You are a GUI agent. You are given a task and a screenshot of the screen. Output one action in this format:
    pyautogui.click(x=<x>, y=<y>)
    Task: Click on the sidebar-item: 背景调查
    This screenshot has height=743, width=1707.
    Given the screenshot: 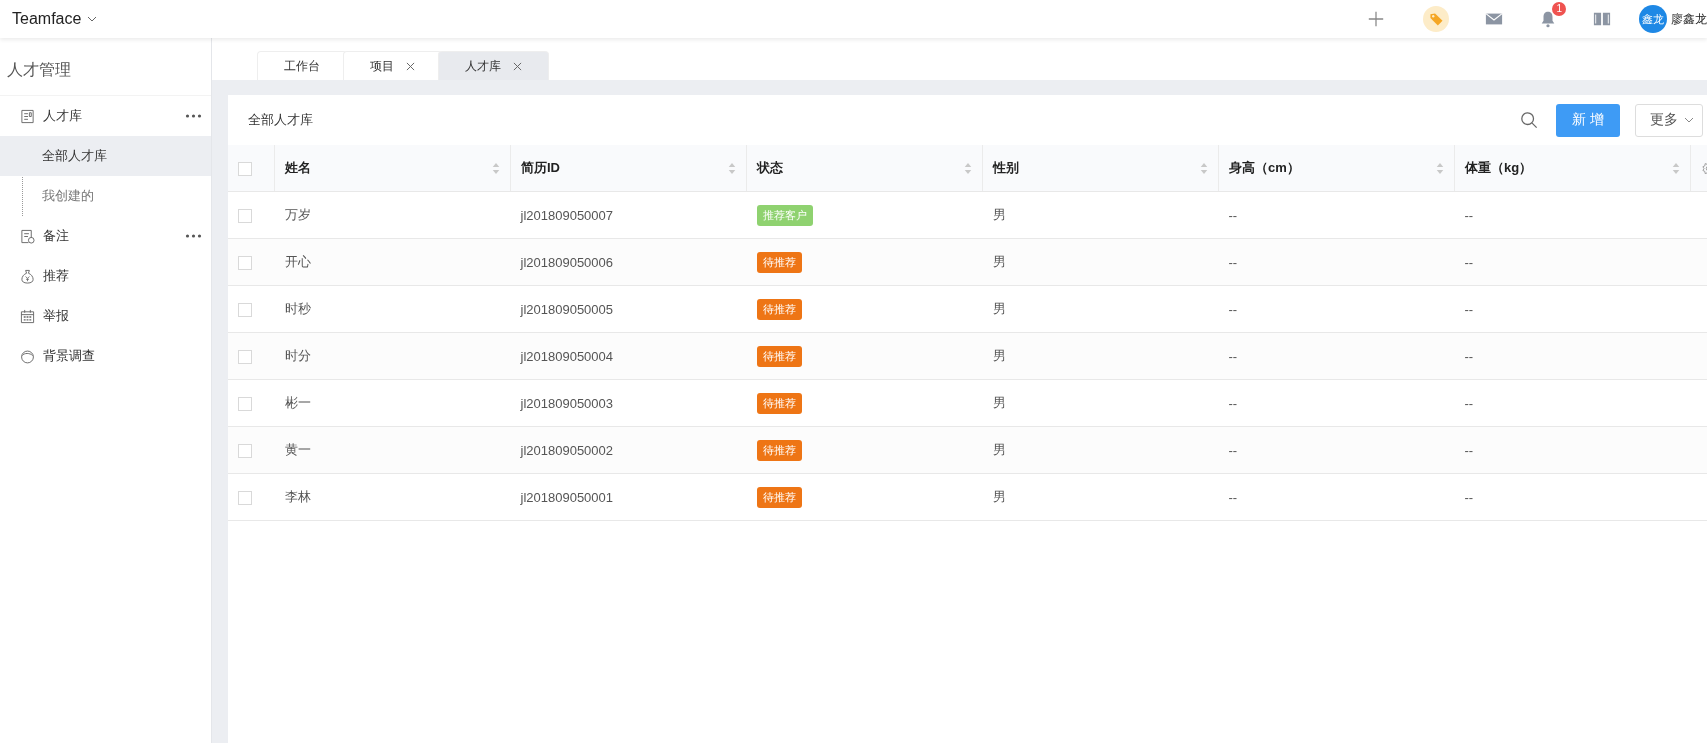 What is the action you would take?
    pyautogui.click(x=105, y=356)
    